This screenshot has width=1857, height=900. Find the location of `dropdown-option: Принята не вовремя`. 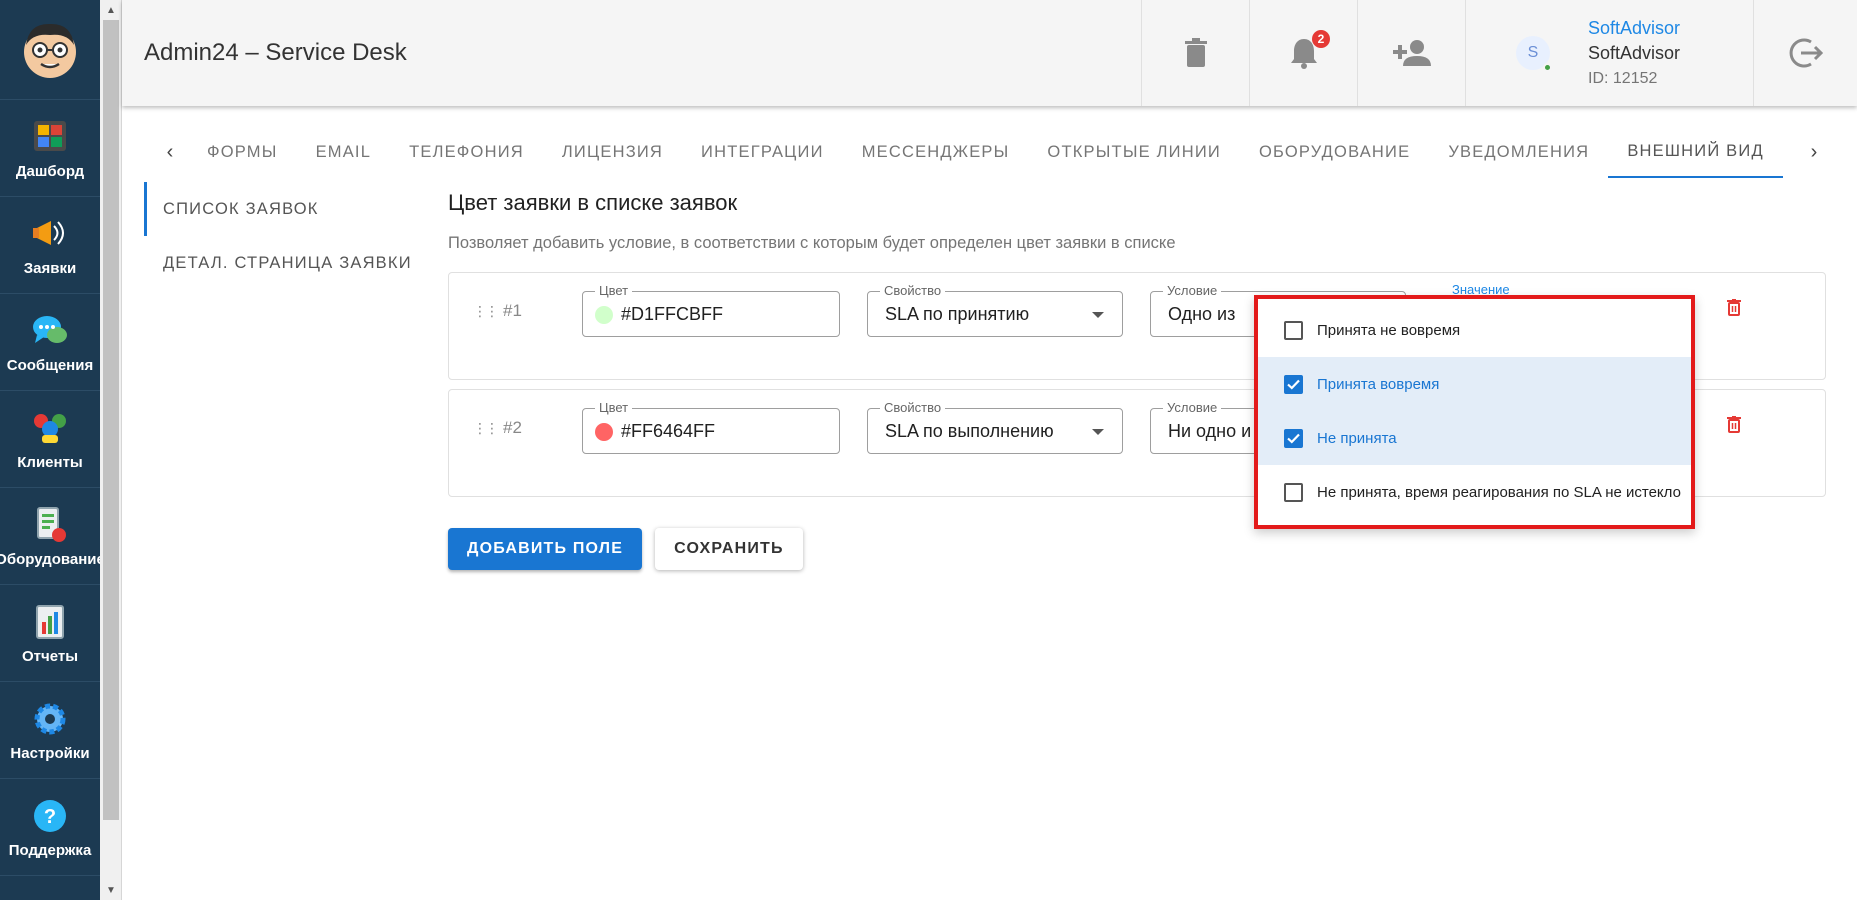

dropdown-option: Принята не вовремя is located at coordinates (1474, 330).